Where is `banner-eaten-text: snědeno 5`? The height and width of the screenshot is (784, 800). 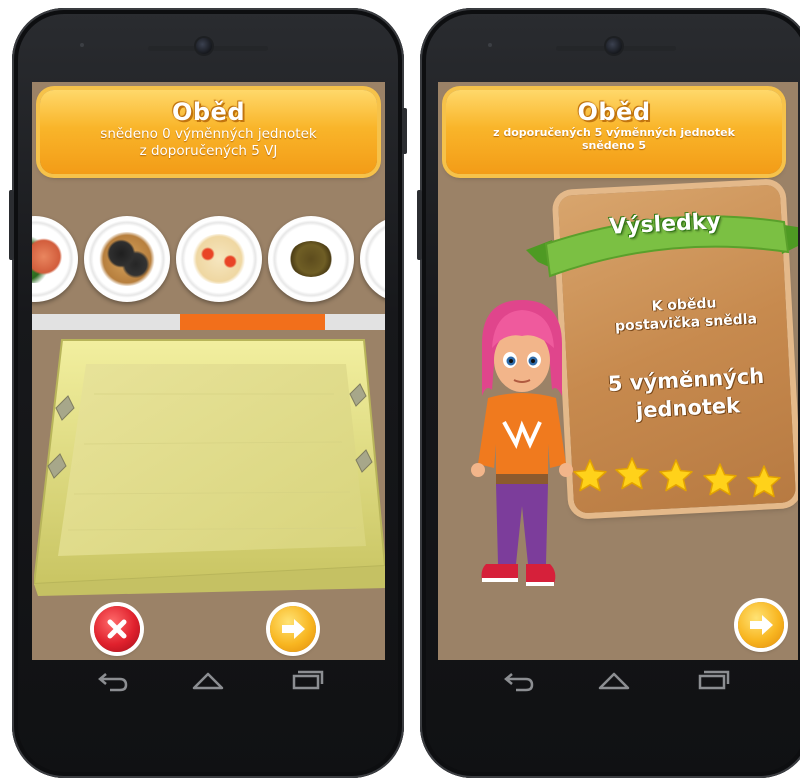 banner-eaten-text: snědeno 5 is located at coordinates (614, 145).